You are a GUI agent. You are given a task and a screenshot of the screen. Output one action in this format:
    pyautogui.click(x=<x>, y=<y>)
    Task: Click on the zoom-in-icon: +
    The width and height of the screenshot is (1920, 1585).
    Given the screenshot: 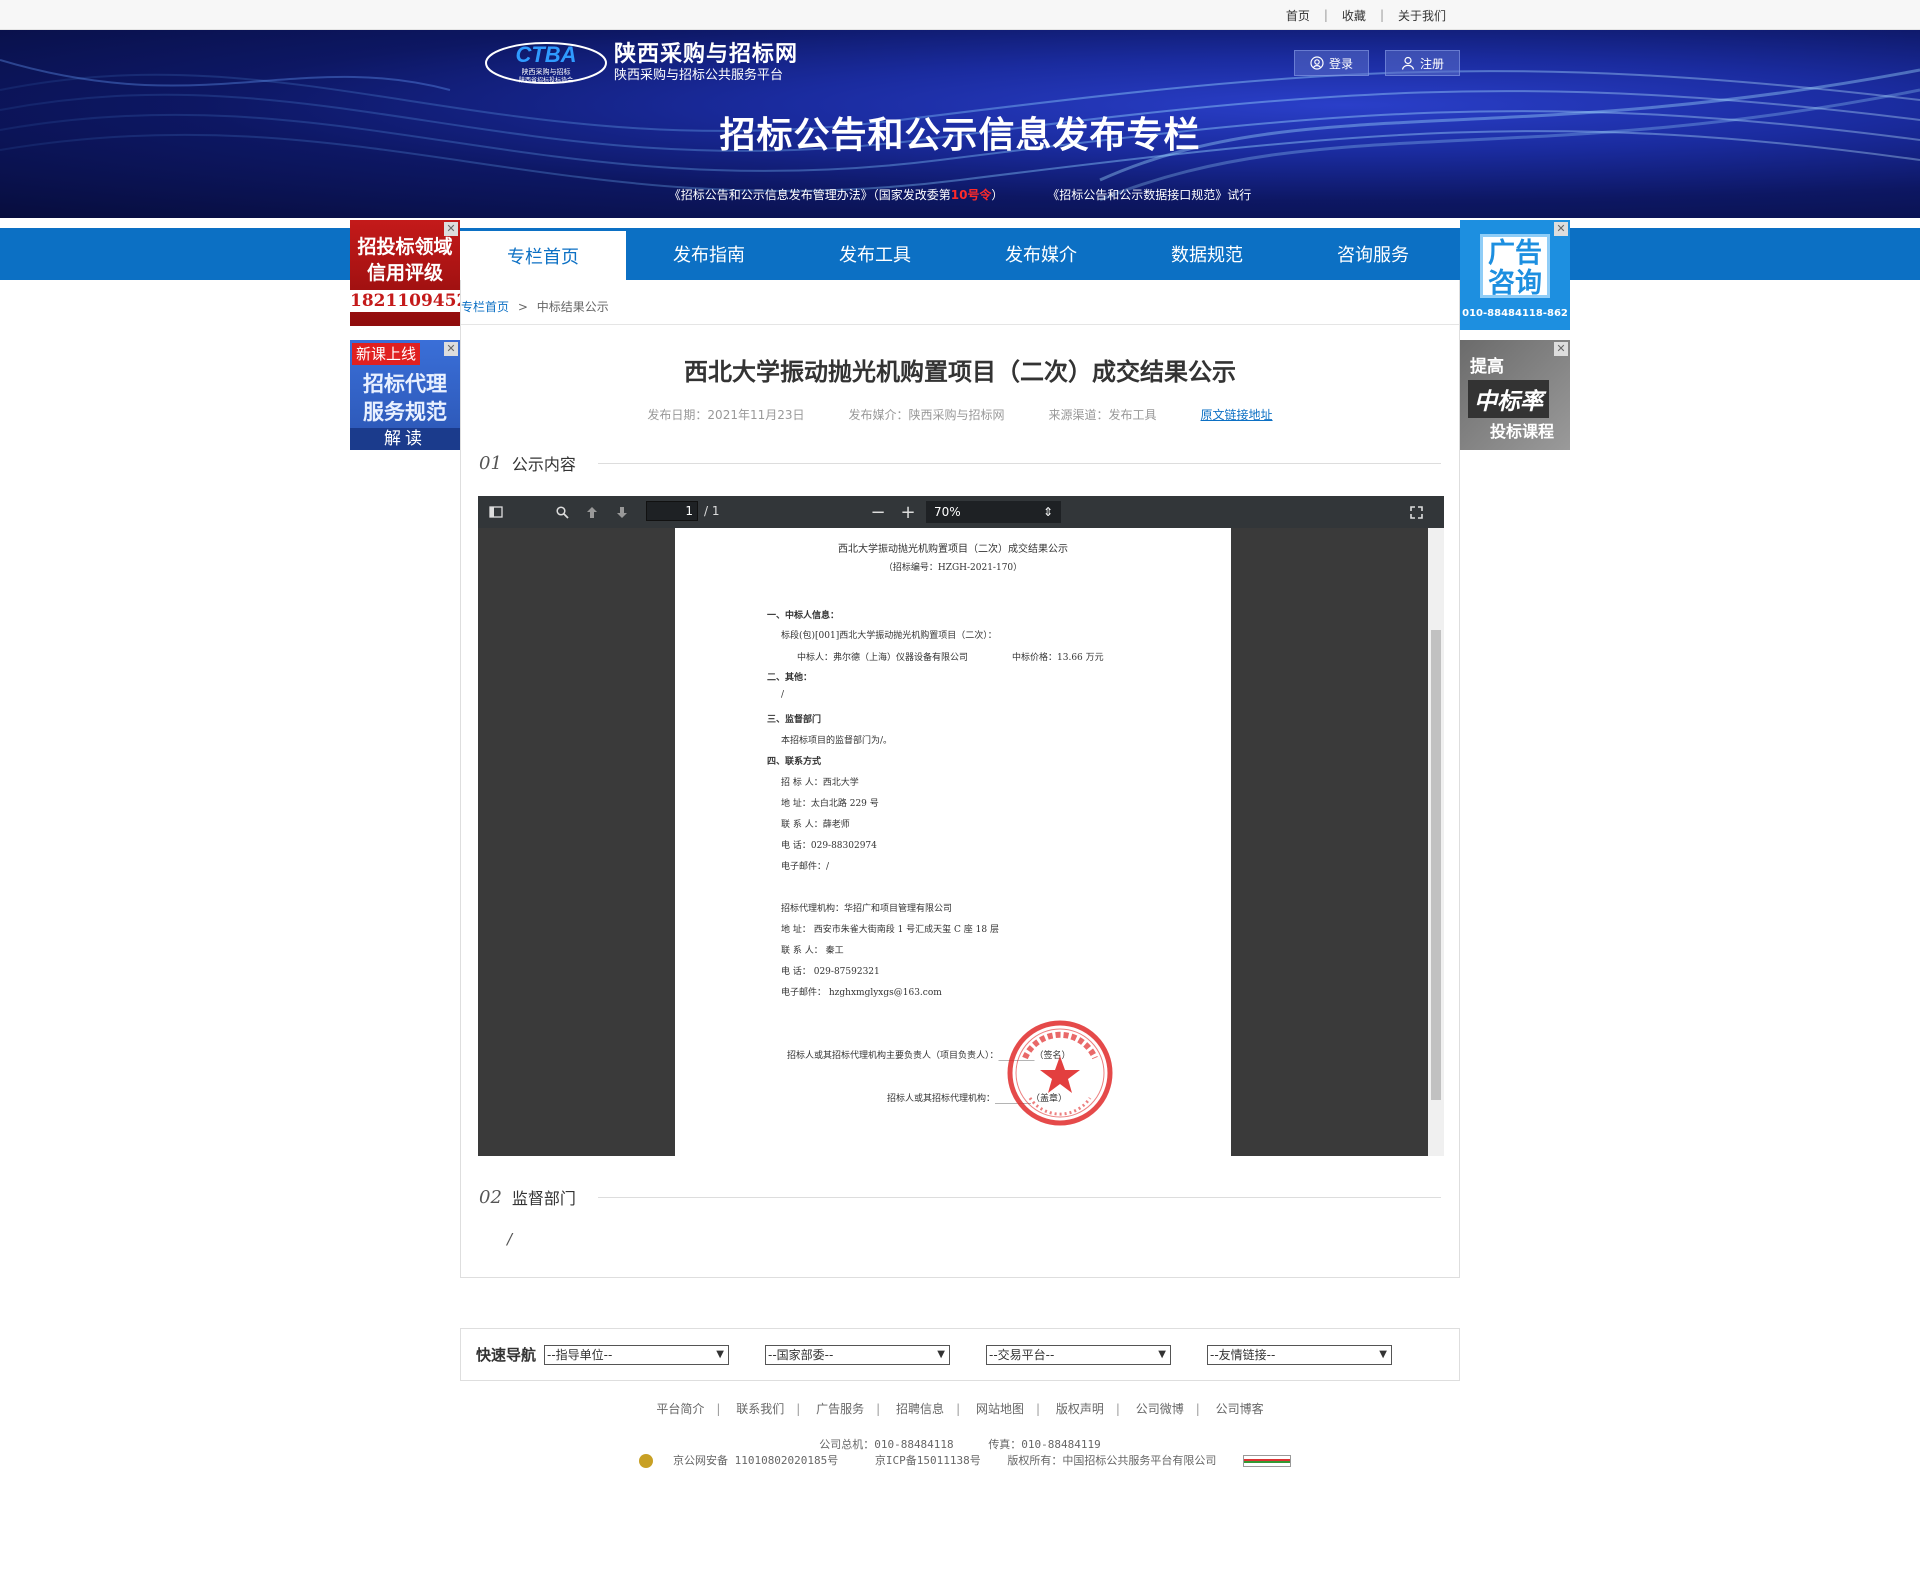 What is the action you would take?
    pyautogui.click(x=908, y=512)
    